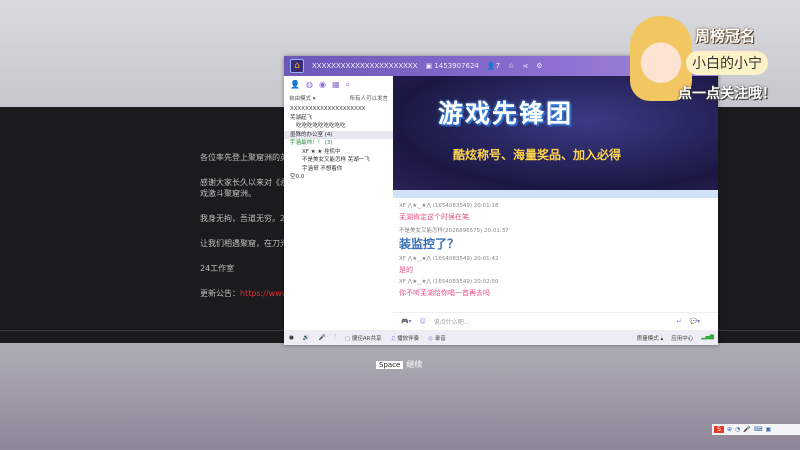 The height and width of the screenshot is (450, 800). What do you see at coordinates (348, 85) in the screenshot?
I see `search-icon: ⌕` at bounding box center [348, 85].